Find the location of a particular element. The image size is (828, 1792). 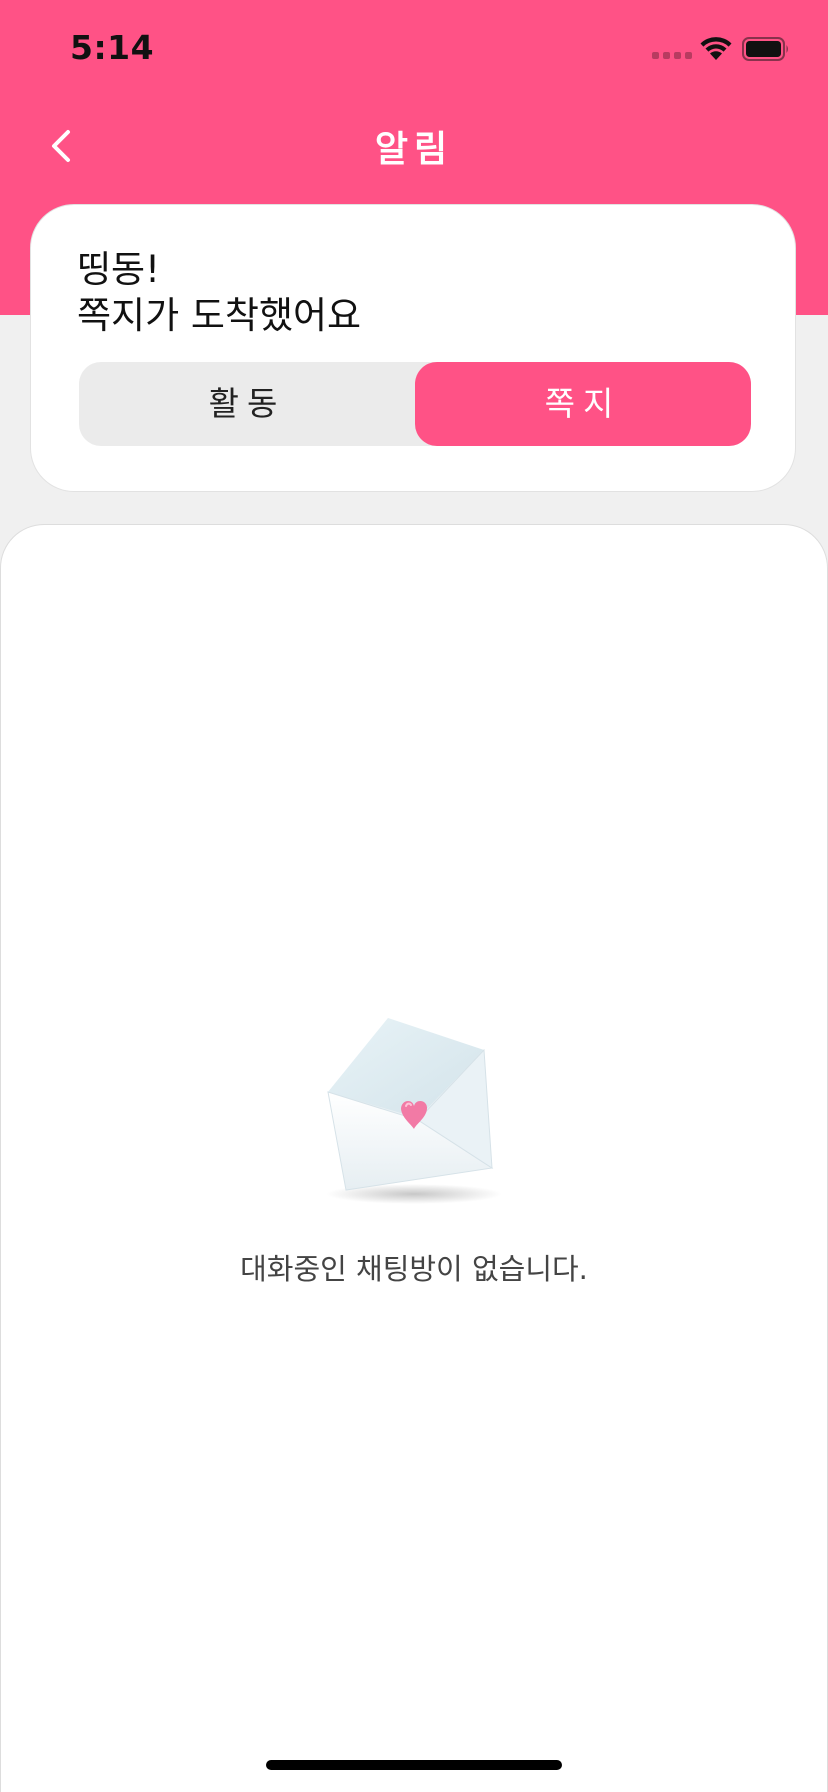

cellular-signal-icon is located at coordinates (672, 55).